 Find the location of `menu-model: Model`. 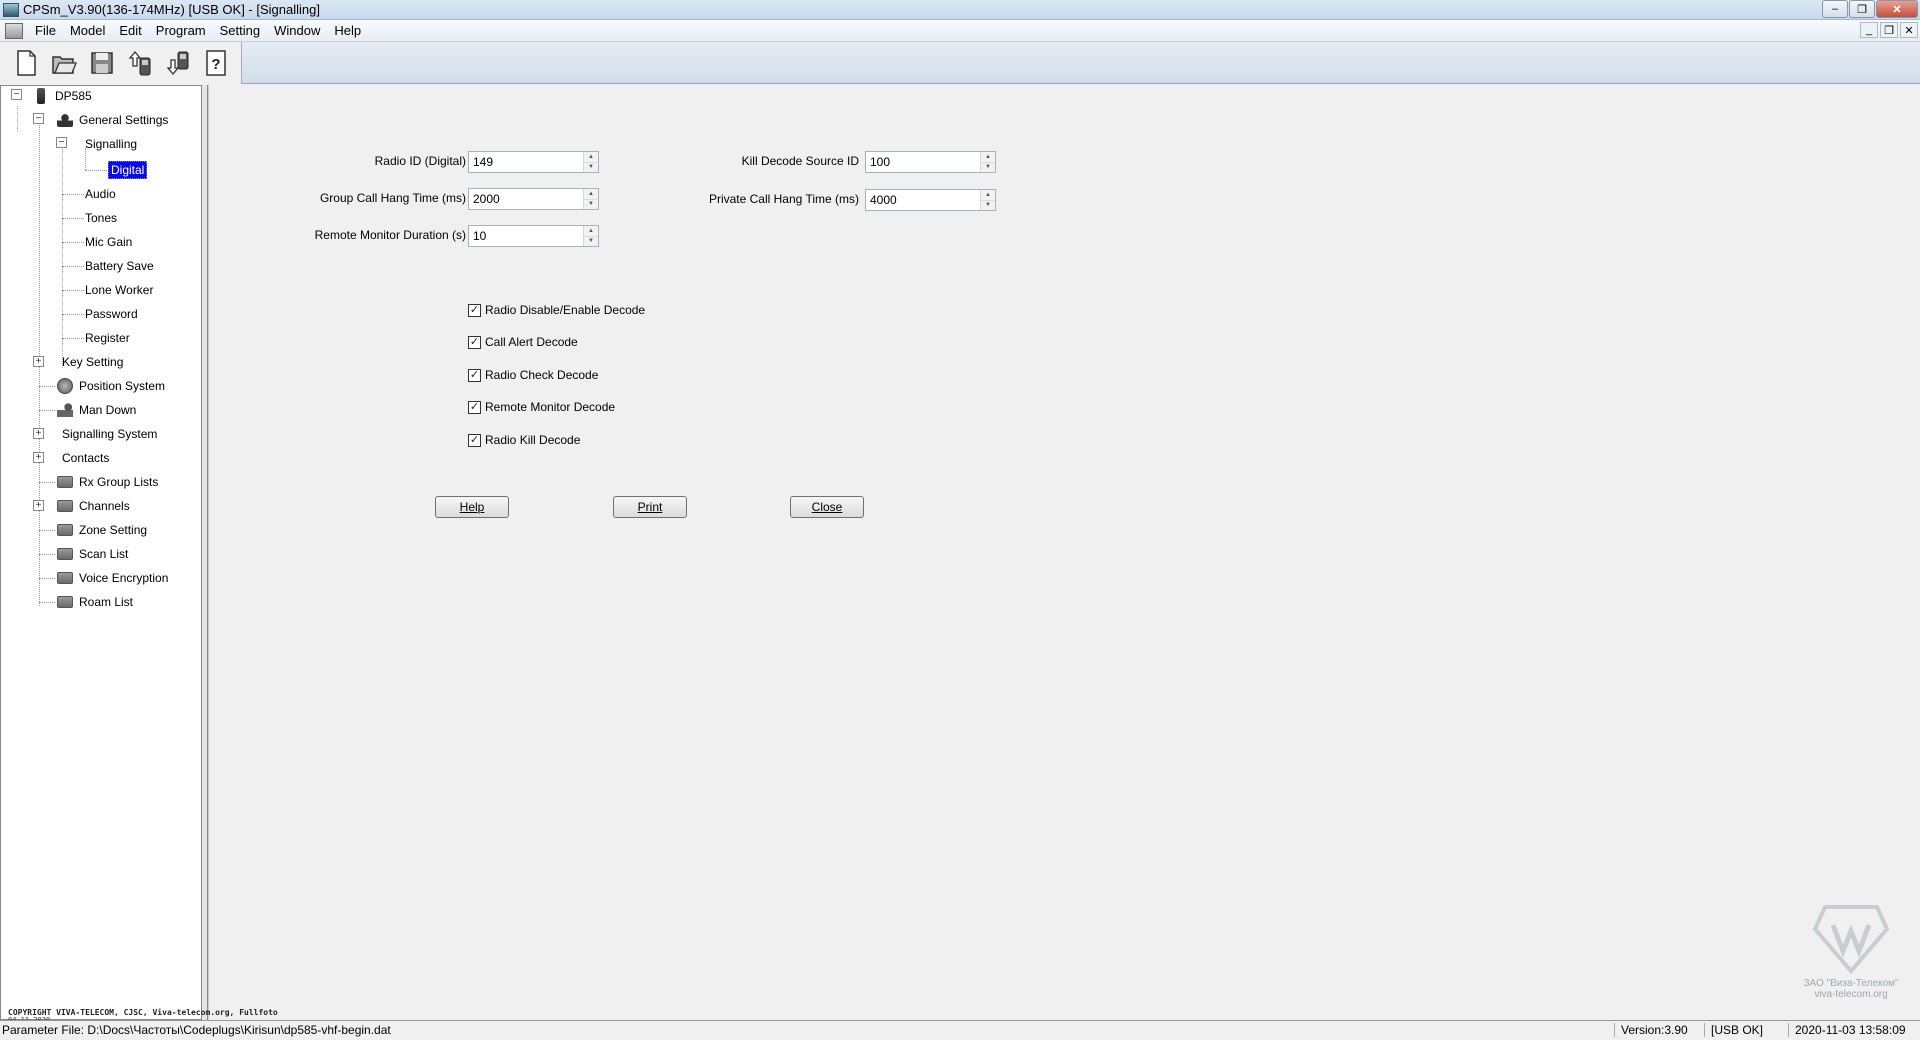

menu-model: Model is located at coordinates (87, 30).